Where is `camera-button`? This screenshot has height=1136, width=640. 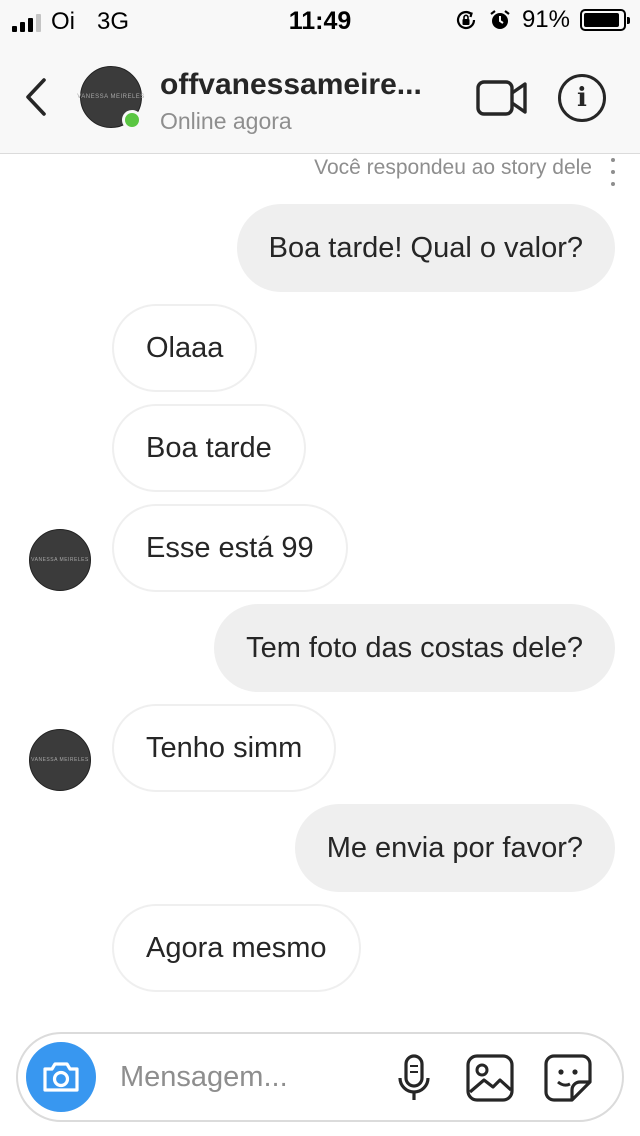 camera-button is located at coordinates (61, 1077).